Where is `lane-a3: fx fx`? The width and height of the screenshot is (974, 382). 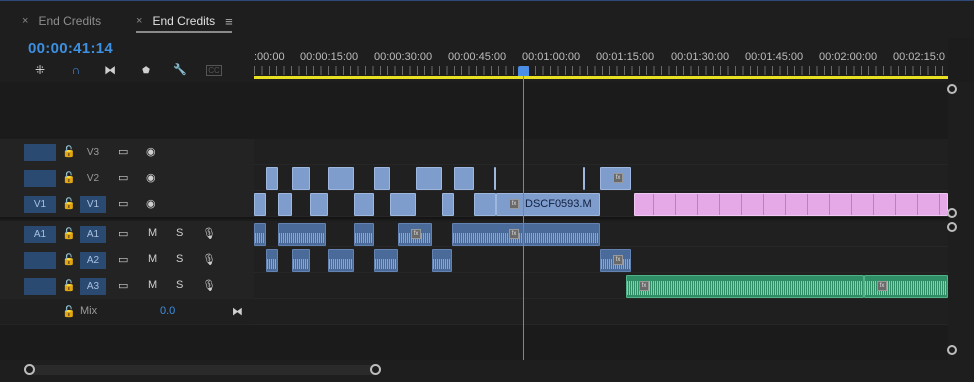
lane-a3: fx fx is located at coordinates (601, 286).